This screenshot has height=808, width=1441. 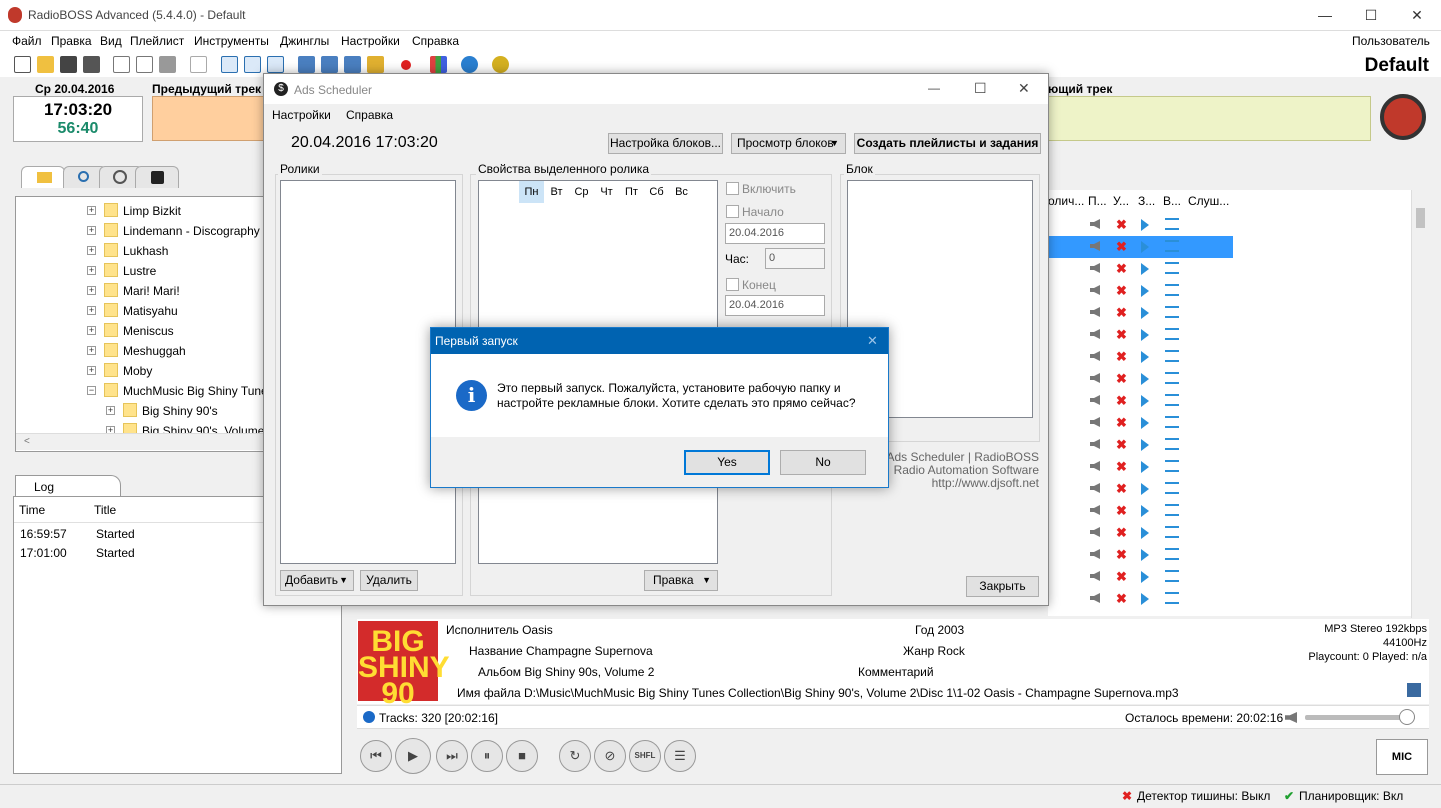 I want to click on user-menu: Пользователь, so click(x=1391, y=41).